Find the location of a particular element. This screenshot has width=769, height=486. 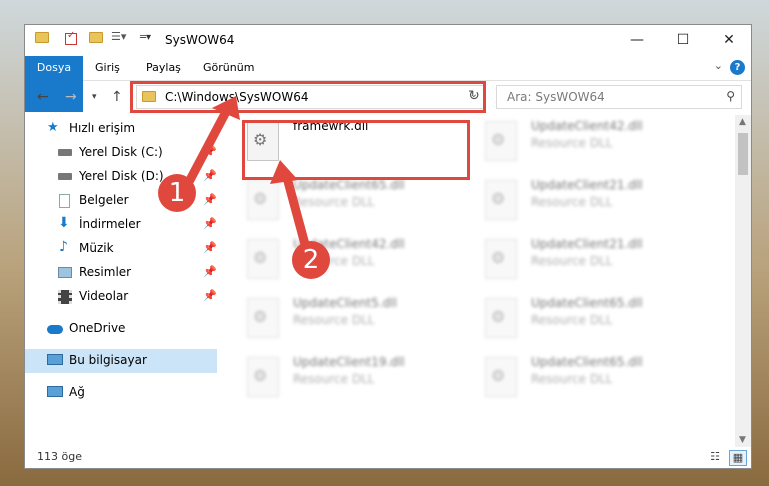

nav-item-pictures: Resimler 📌 is located at coordinates (121, 273).